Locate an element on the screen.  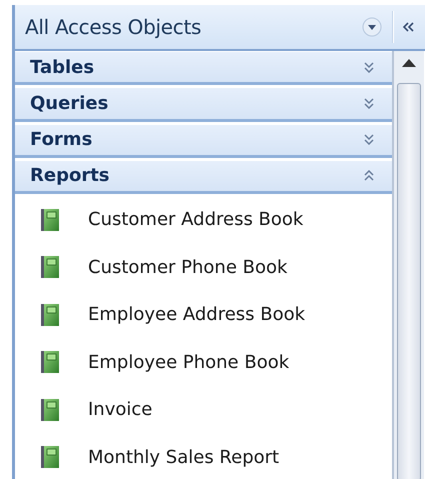
dropdown-icon is located at coordinates (372, 27).